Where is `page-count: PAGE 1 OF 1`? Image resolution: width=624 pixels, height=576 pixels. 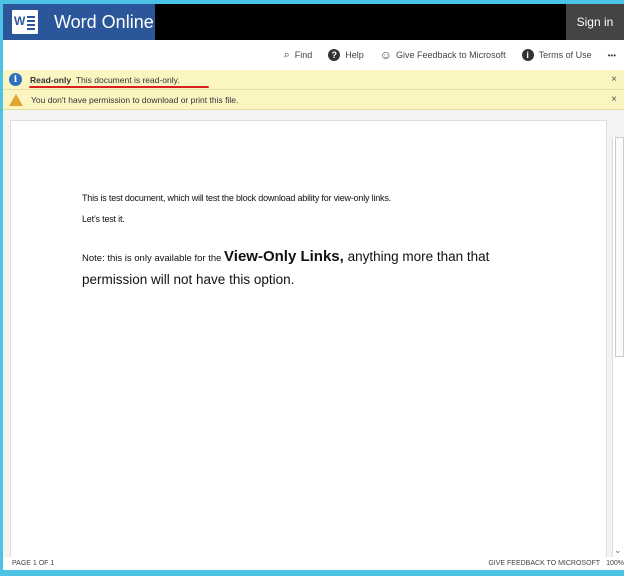 page-count: PAGE 1 OF 1 is located at coordinates (33, 563).